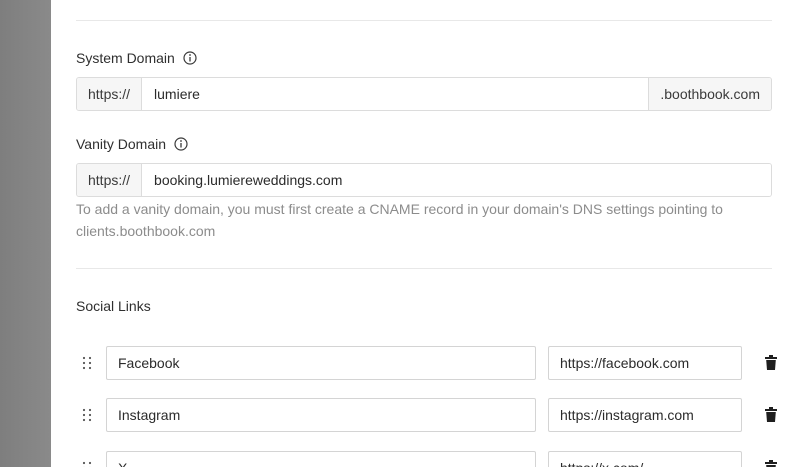  What do you see at coordinates (709, 94) in the screenshot?
I see `system-domain-suffix: .boothbook.com` at bounding box center [709, 94].